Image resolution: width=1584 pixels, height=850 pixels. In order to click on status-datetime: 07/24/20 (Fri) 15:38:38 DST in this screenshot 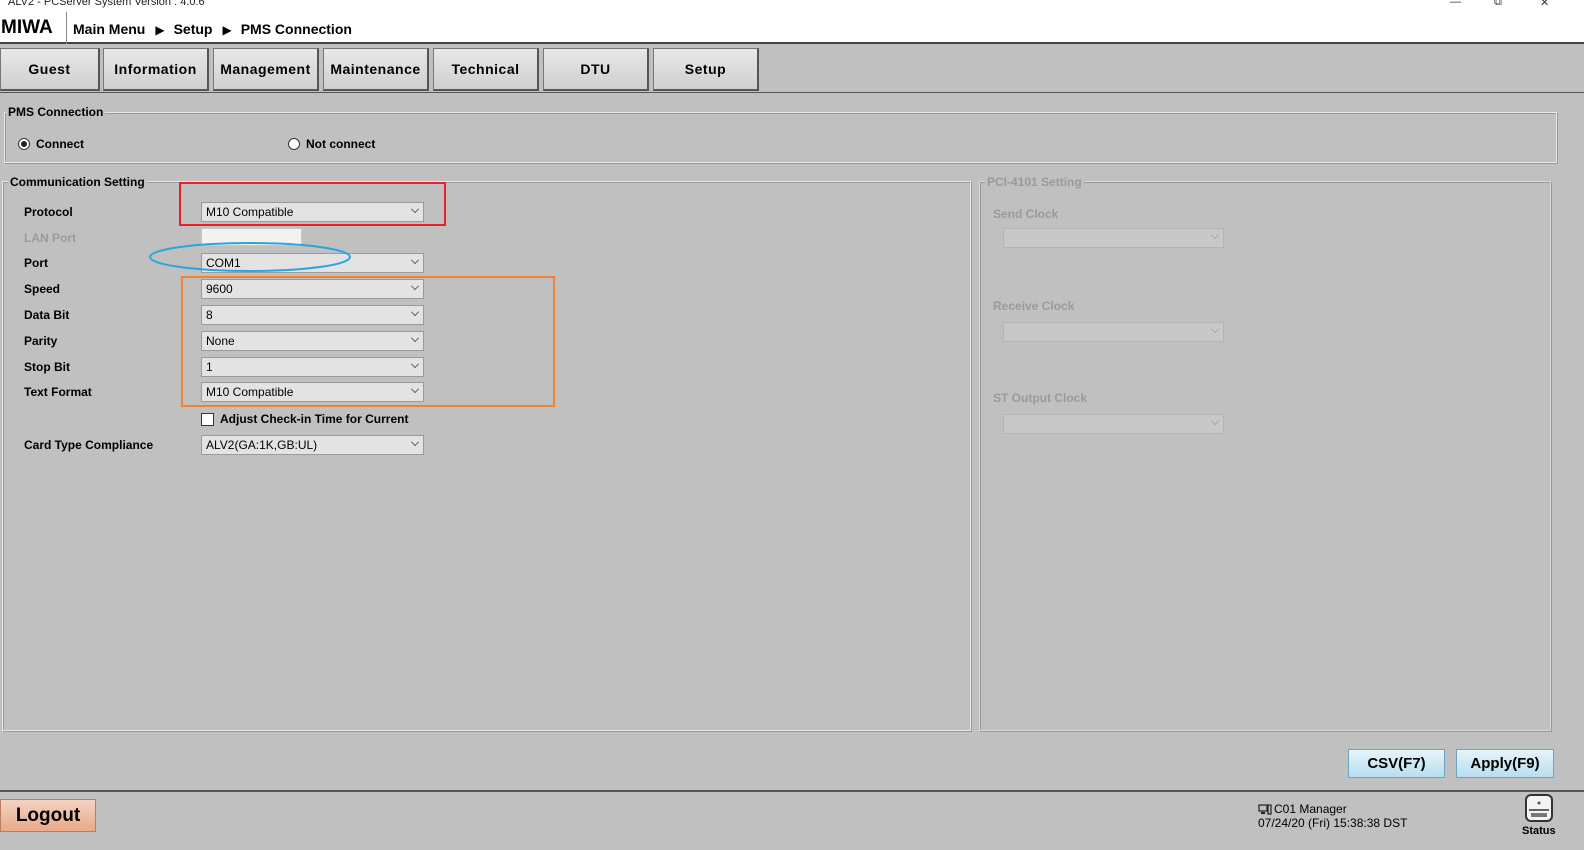, I will do `click(1333, 823)`.